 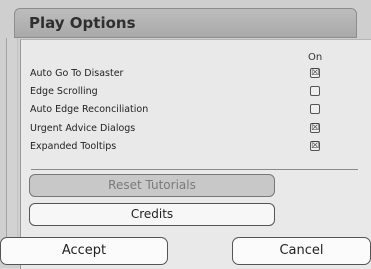 What do you see at coordinates (315, 109) in the screenshot?
I see `checkbox-auto-edge-reconciliation` at bounding box center [315, 109].